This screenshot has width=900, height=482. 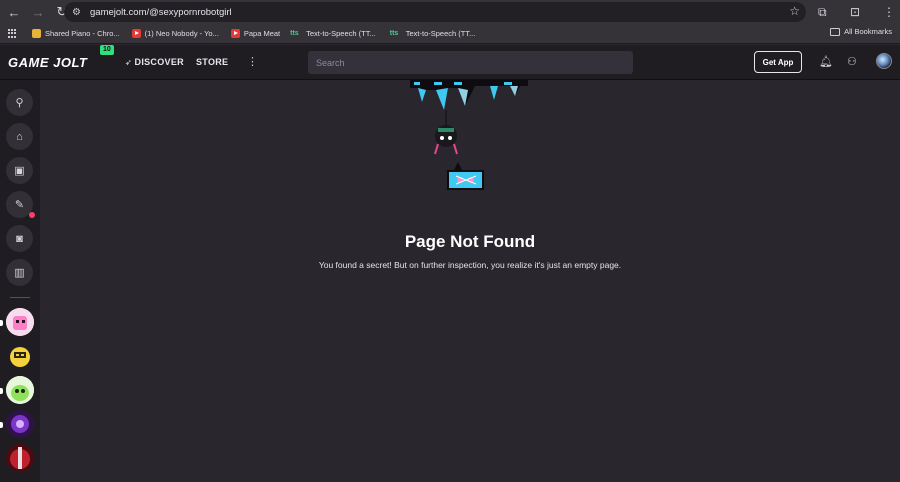 What do you see at coordinates (794, 11) in the screenshot?
I see `bookmark-star-icon: ☆` at bounding box center [794, 11].